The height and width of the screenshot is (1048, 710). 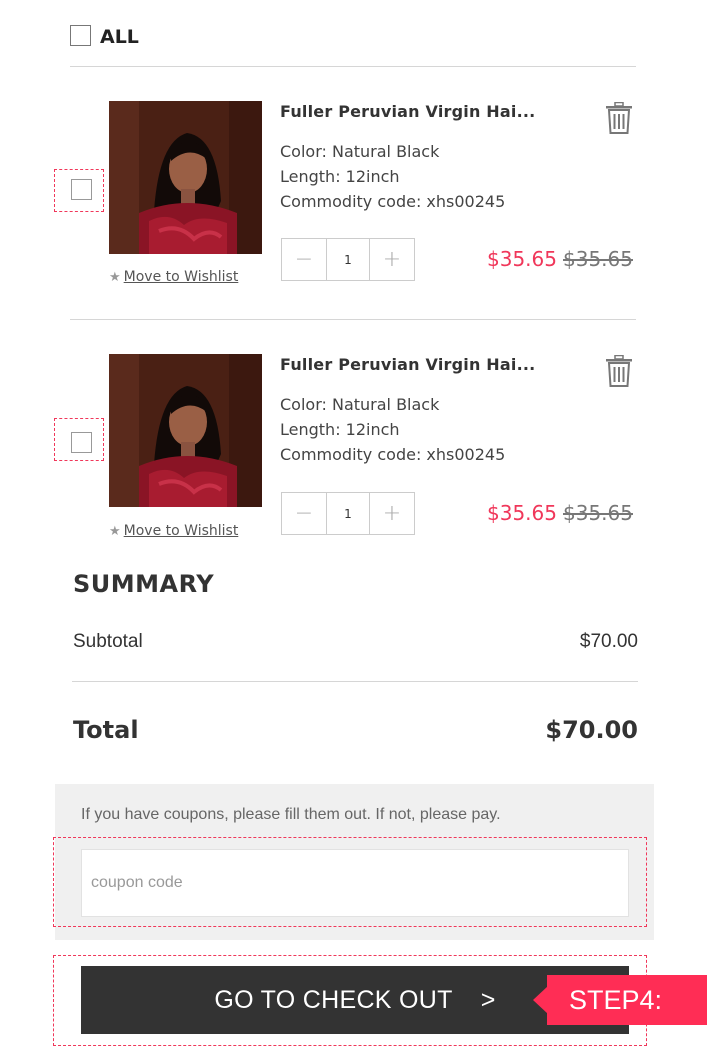 I want to click on step-pointer-icon, so click(x=540, y=1000).